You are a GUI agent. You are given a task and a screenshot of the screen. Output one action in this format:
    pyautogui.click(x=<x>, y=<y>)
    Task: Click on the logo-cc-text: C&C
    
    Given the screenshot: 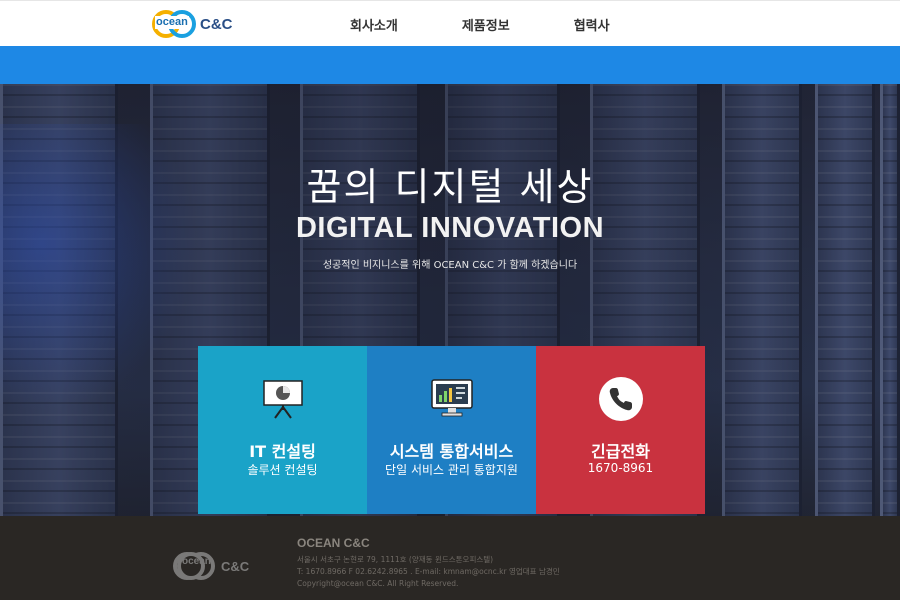 What is the action you would take?
    pyautogui.click(x=216, y=24)
    